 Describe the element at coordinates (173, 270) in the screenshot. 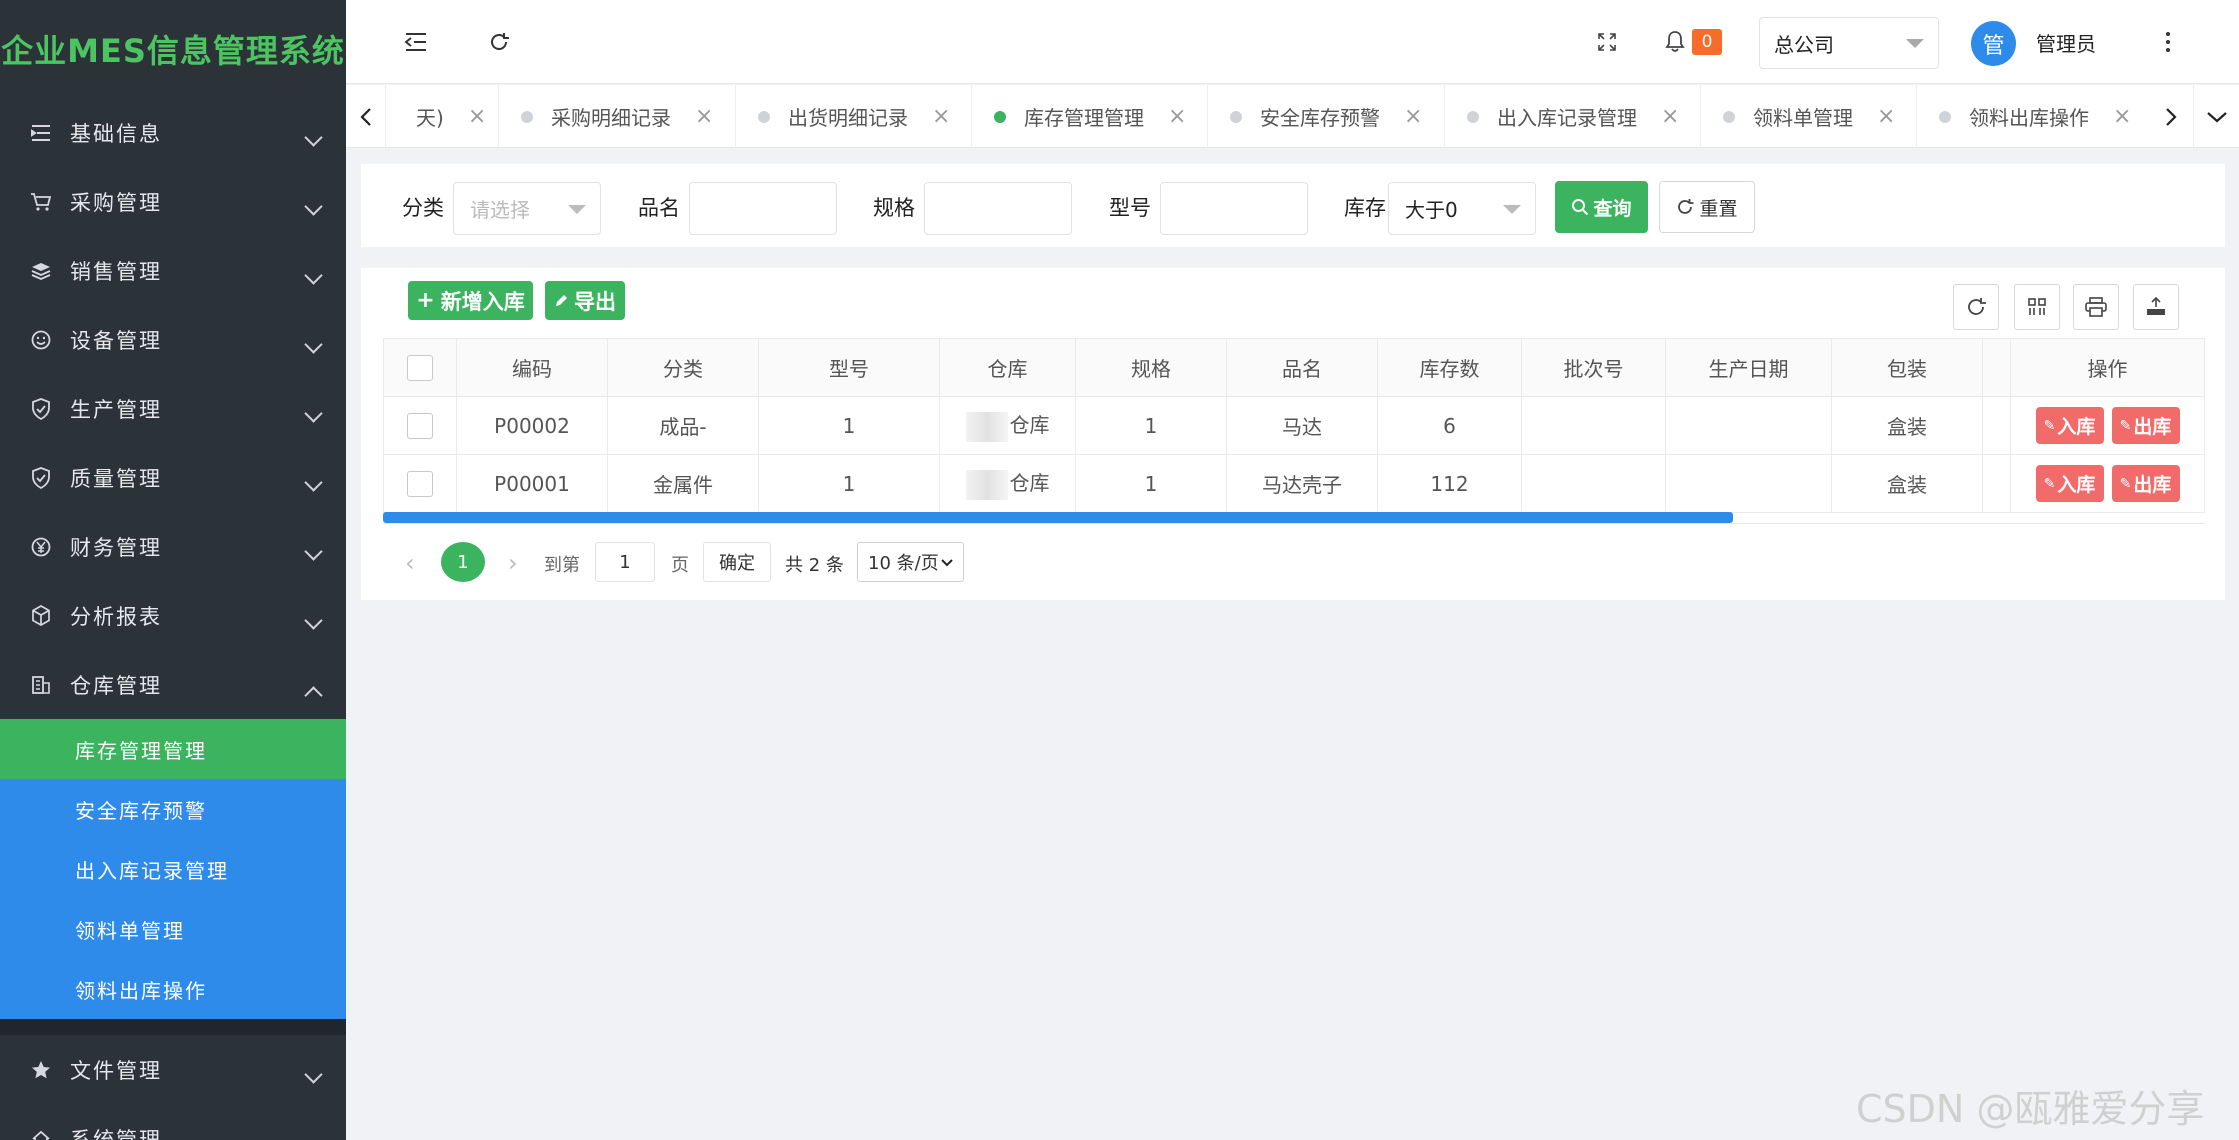

I see `sidebar-item-sales: 销售管理` at that location.